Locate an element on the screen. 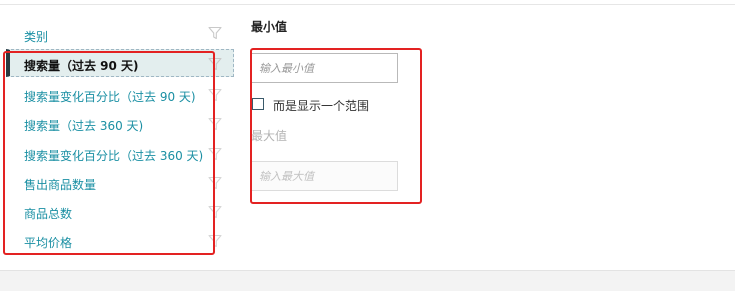 Image resolution: width=735 pixels, height=291 pixels. footer-strip is located at coordinates (367, 280).